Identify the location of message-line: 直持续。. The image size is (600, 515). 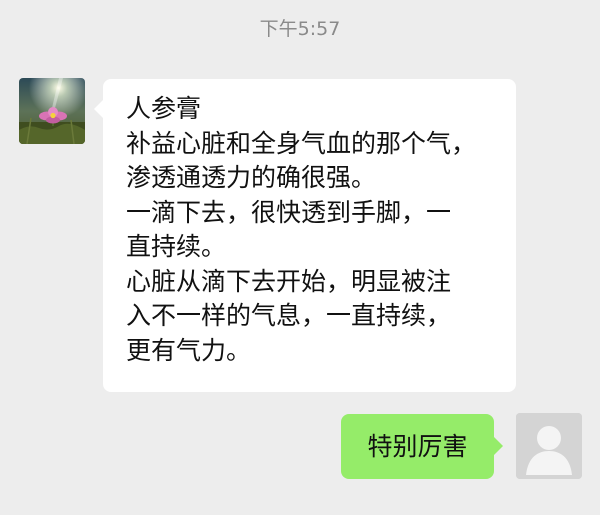
(176, 246).